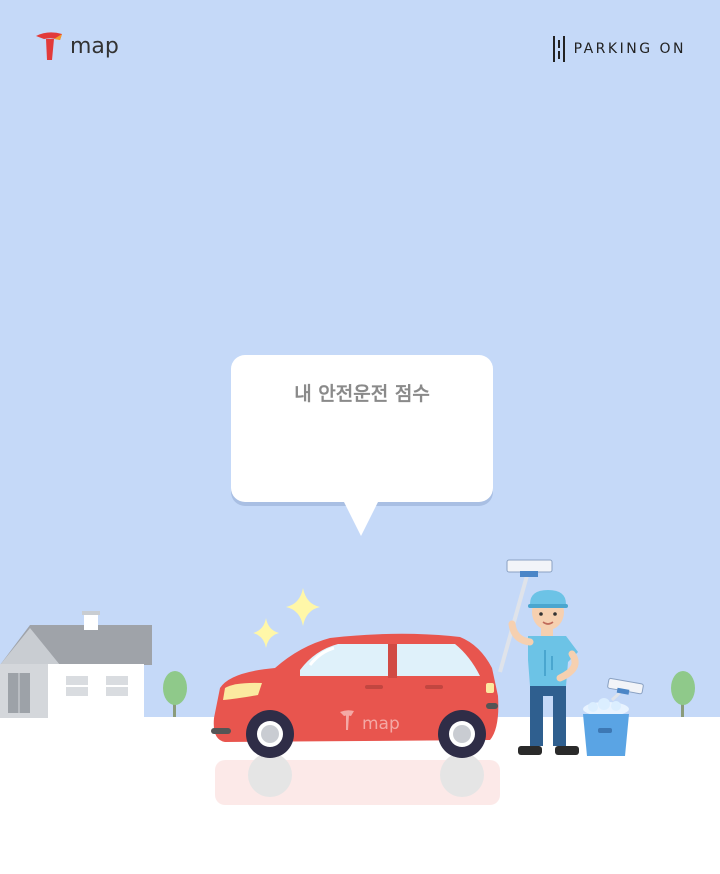  What do you see at coordinates (381, 724) in the screenshot?
I see `car-brand-text: map` at bounding box center [381, 724].